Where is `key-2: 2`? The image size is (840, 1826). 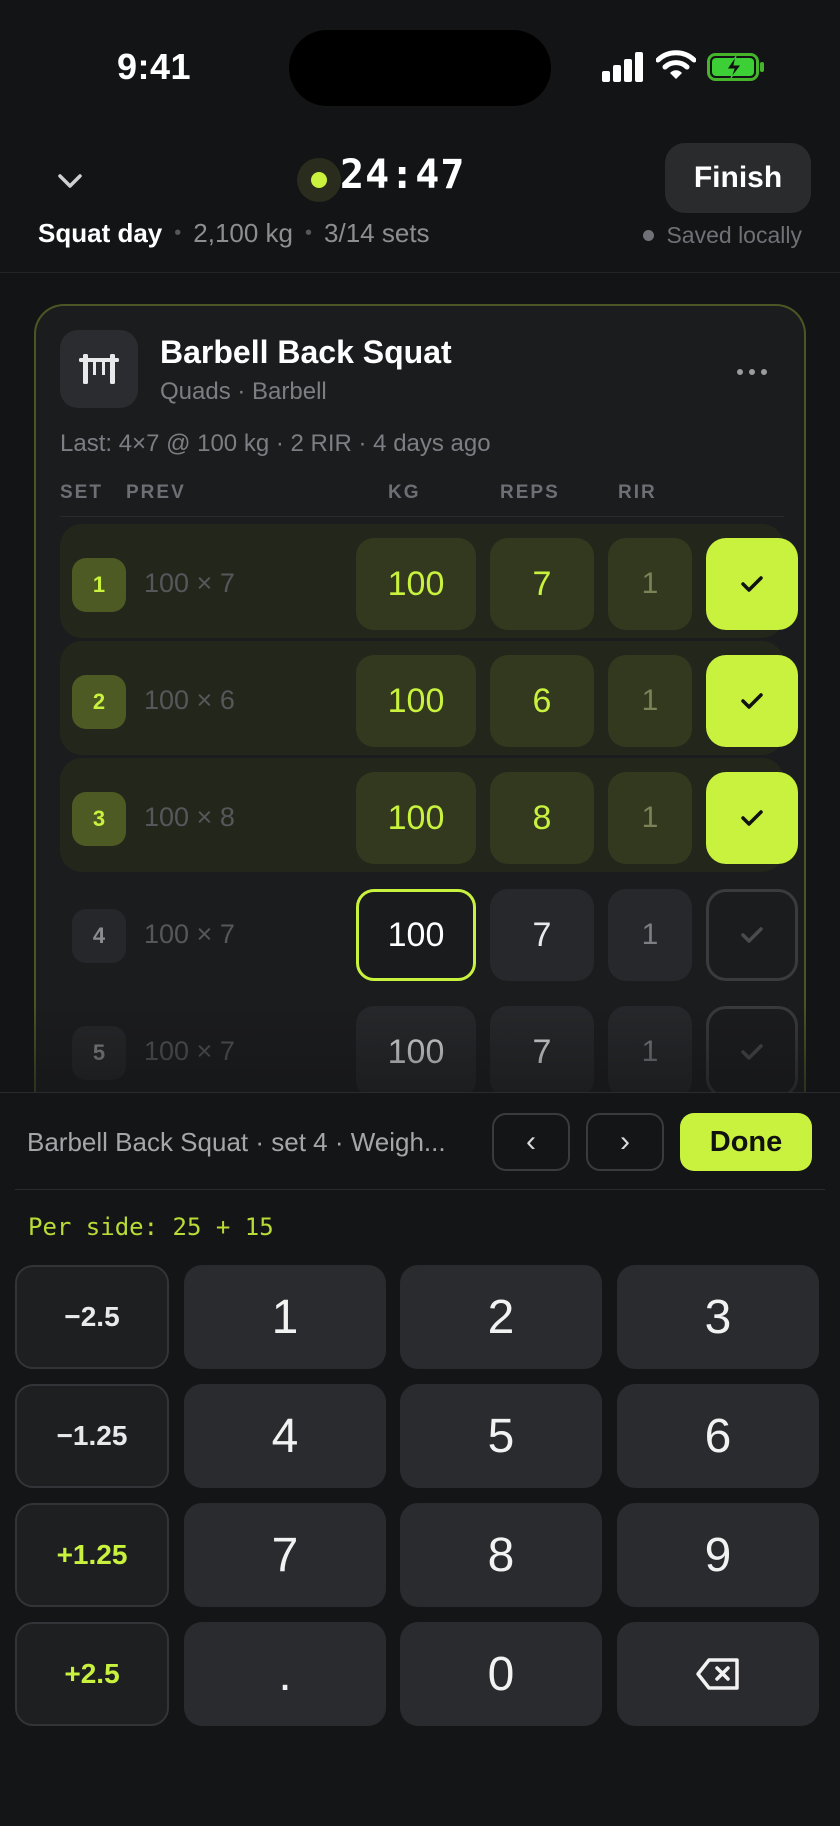 key-2: 2 is located at coordinates (501, 1317).